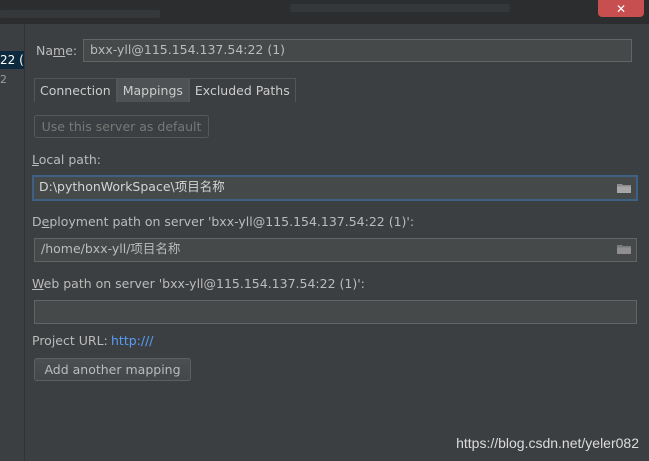 The image size is (649, 461). What do you see at coordinates (335, 188) in the screenshot?
I see `local-path-field: D:\pythonWorkSpace\项目名称` at bounding box center [335, 188].